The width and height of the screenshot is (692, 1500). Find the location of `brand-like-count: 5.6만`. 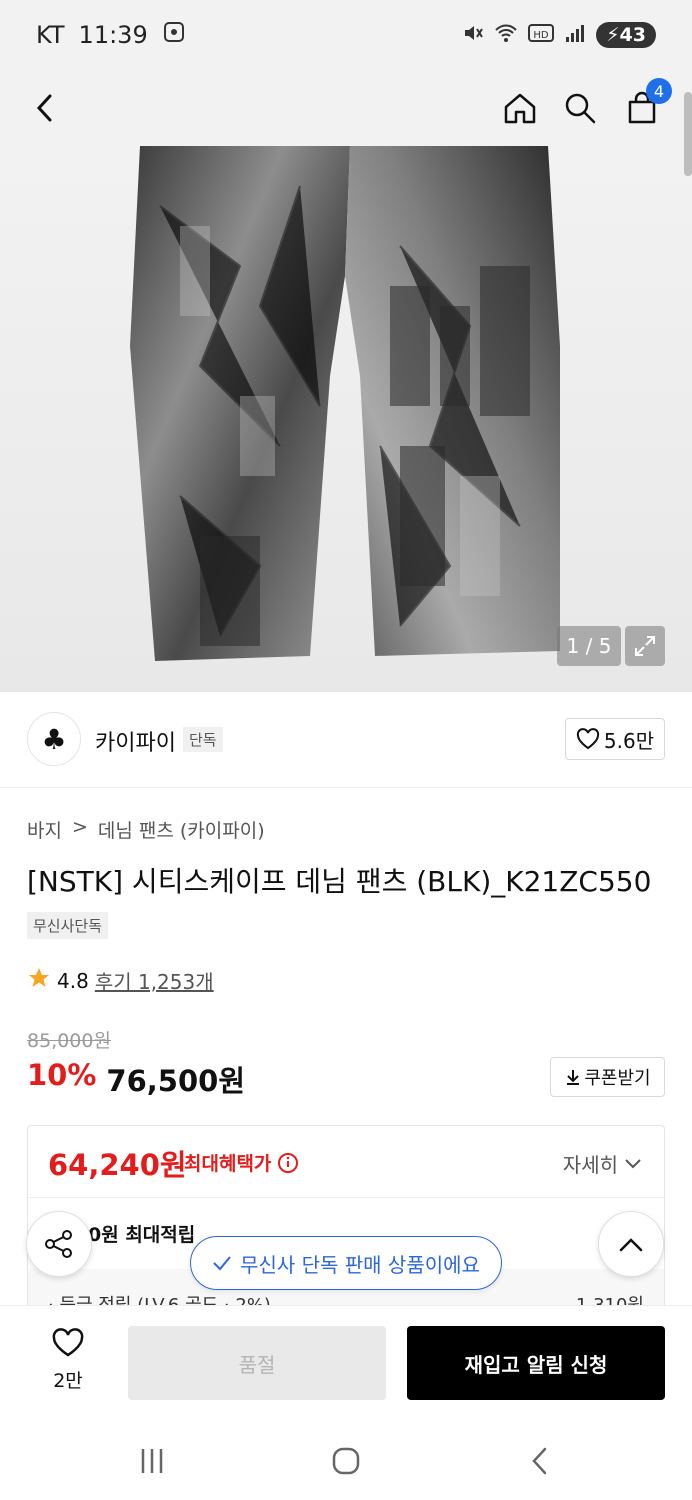

brand-like-count: 5.6만 is located at coordinates (629, 740).